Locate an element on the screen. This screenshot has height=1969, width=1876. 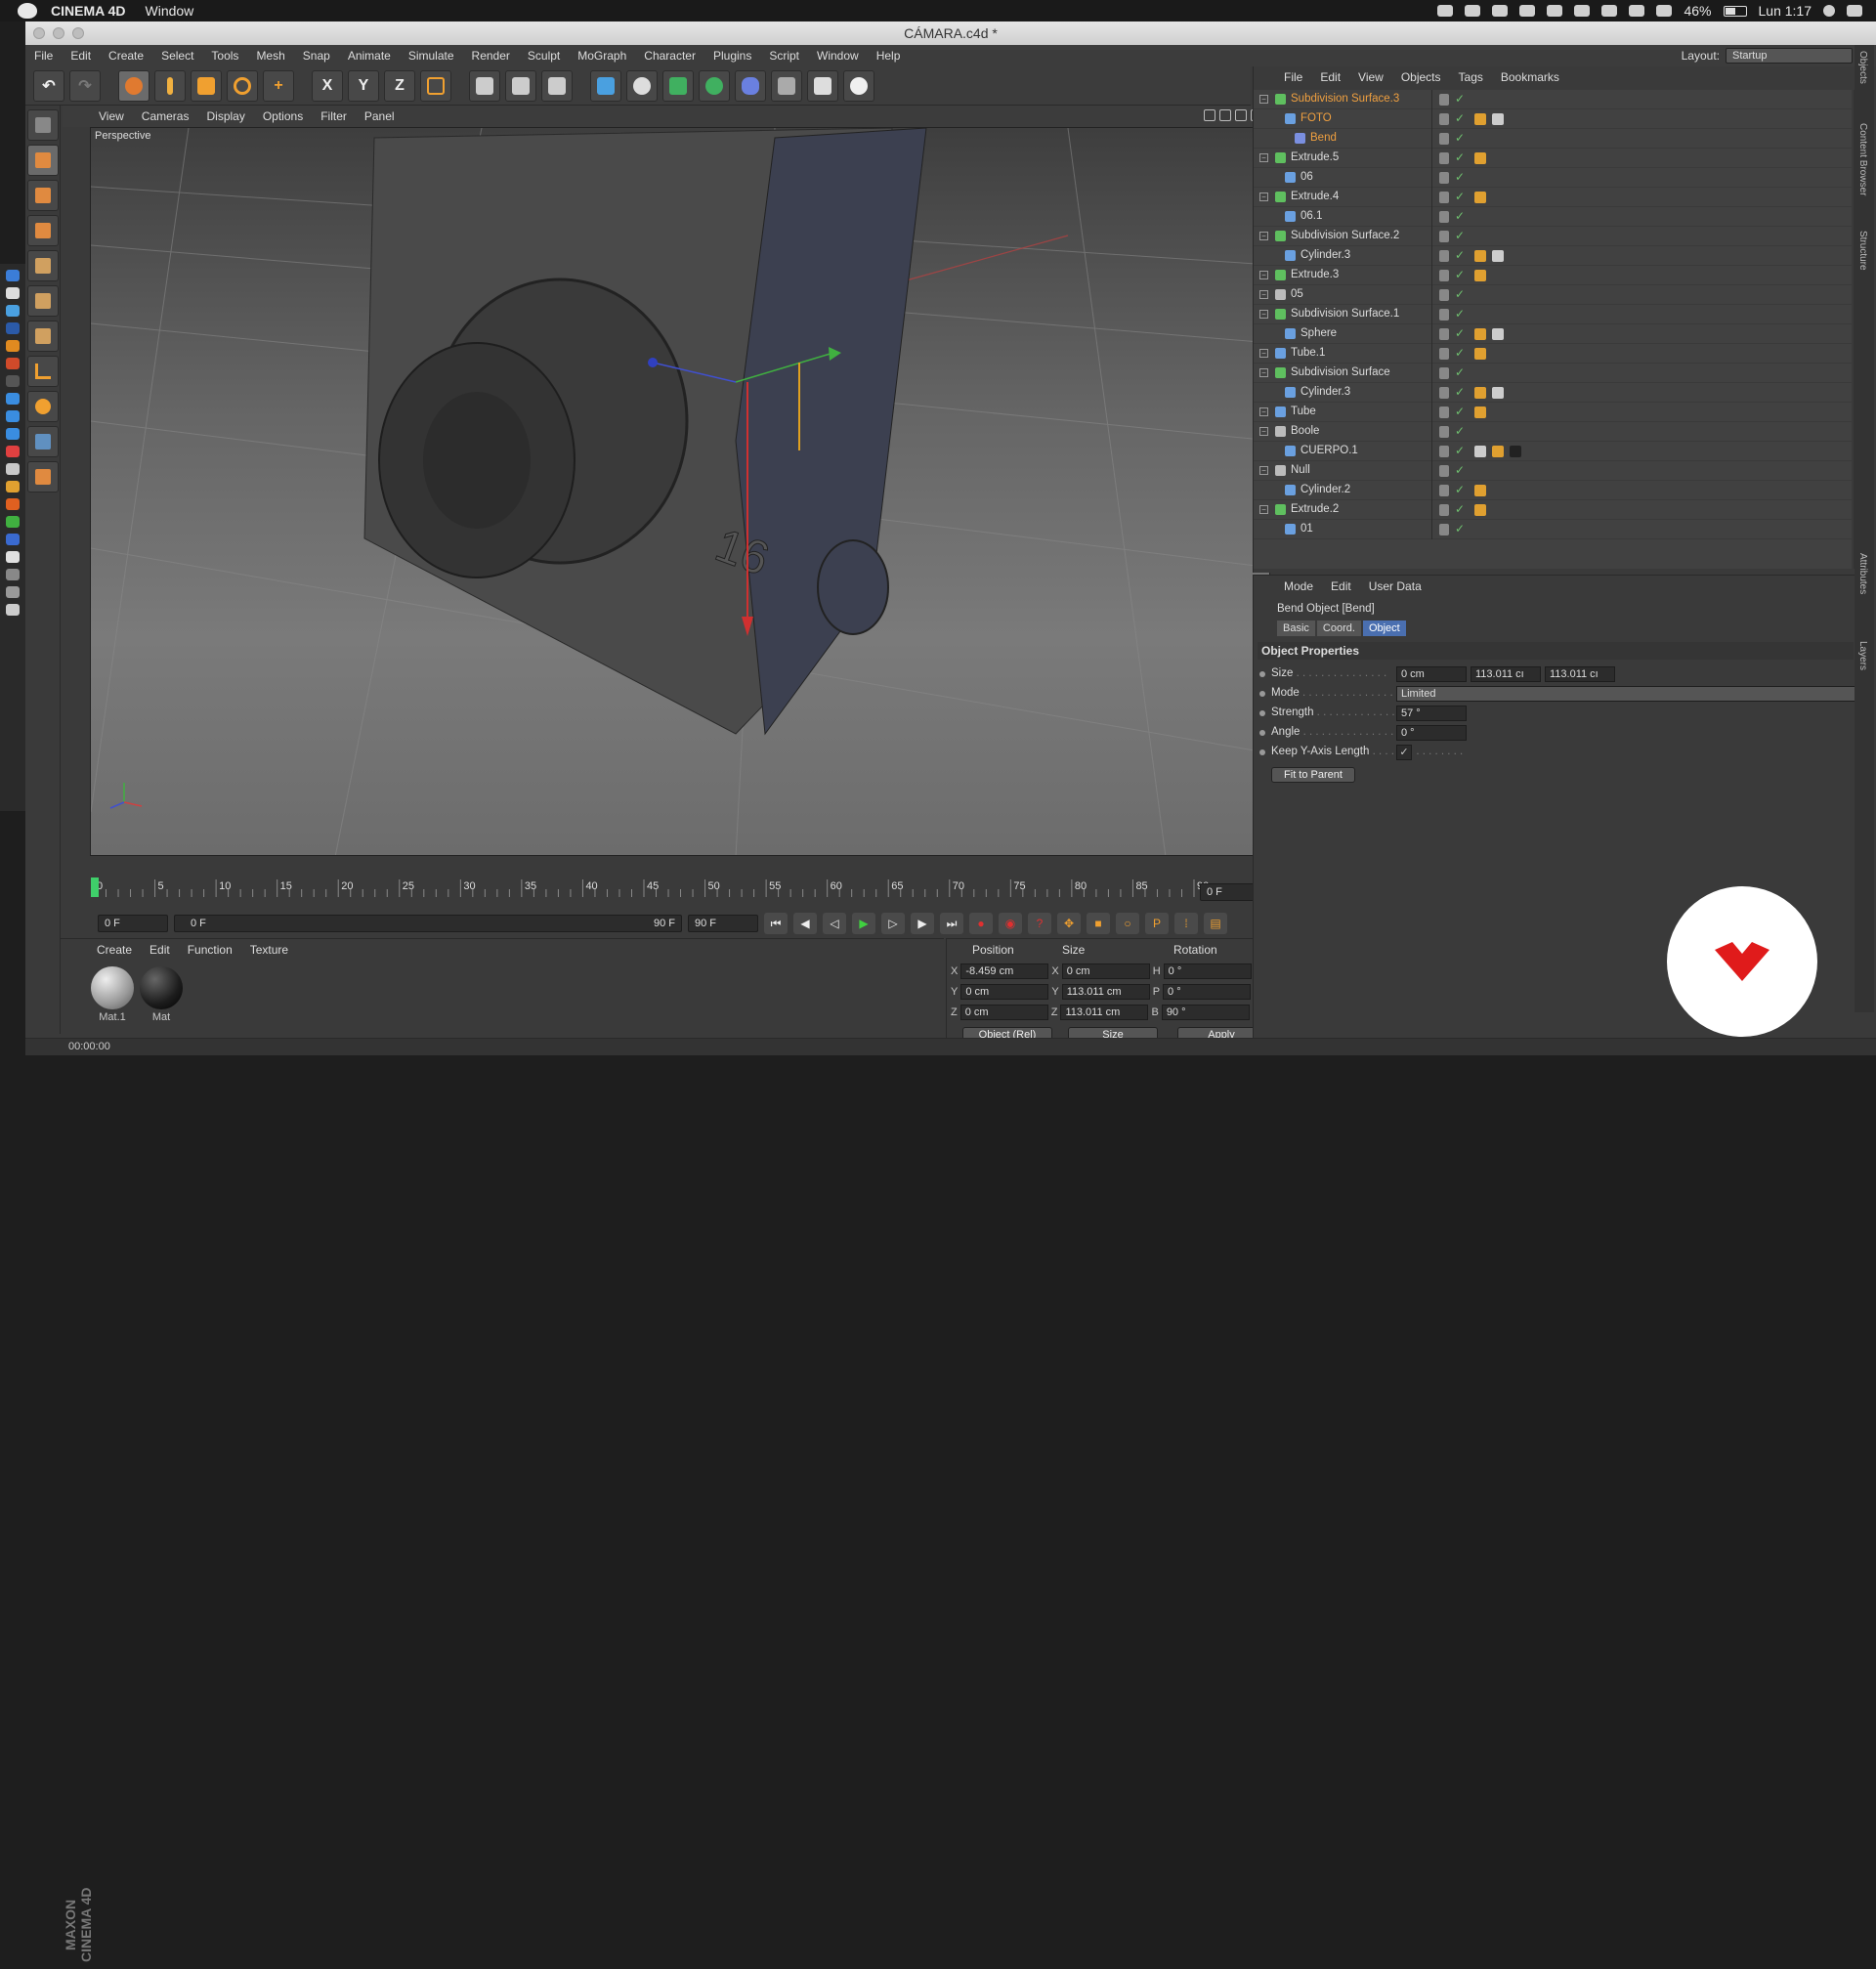
render-picture-viewer-button is located at coordinates (520, 85).